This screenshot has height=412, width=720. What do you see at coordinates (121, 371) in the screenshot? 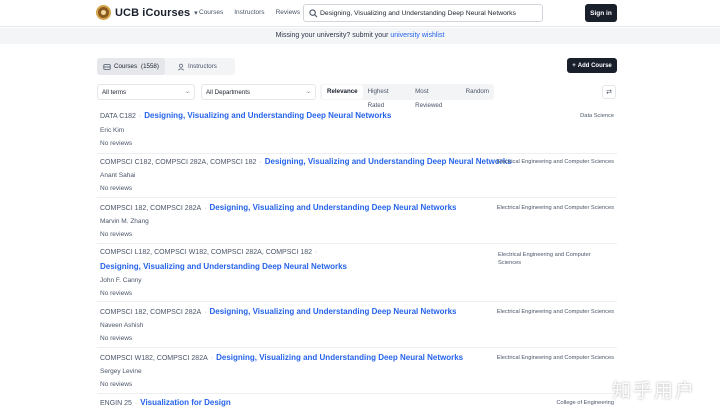
I see `instructor-name: Sergey Levine` at bounding box center [121, 371].